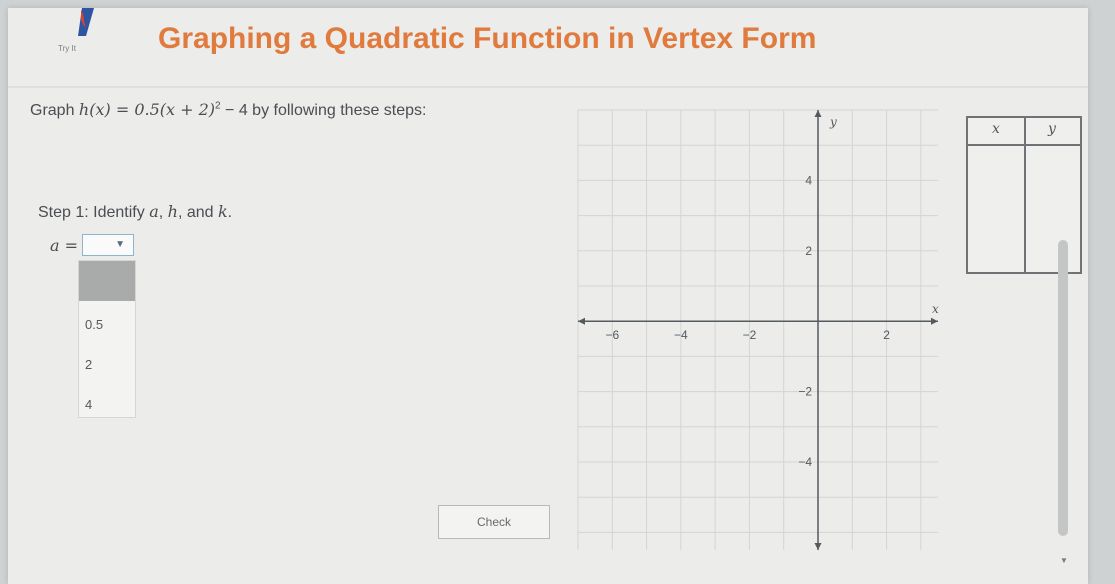 The image size is (1115, 584). What do you see at coordinates (107, 281) in the screenshot?
I see `dropdown-option-blank` at bounding box center [107, 281].